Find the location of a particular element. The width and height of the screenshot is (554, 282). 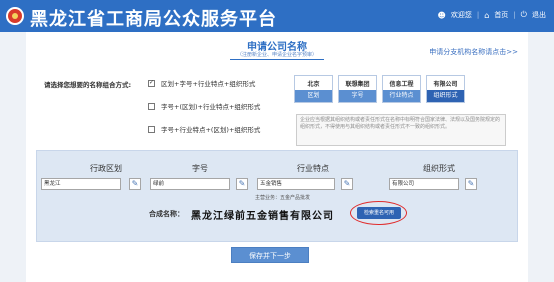

home-link: 首页 is located at coordinates (501, 15).